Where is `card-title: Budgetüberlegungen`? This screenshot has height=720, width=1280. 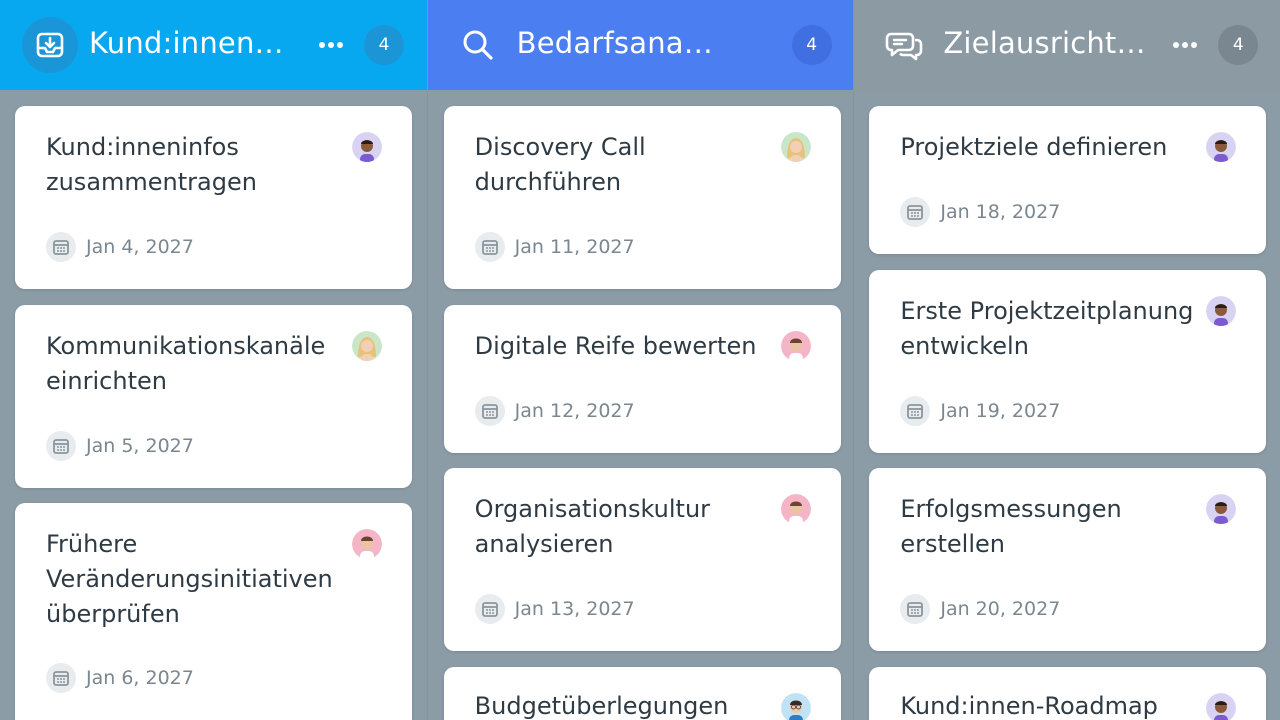
card-title: Budgetüberlegungen is located at coordinates (601, 706).